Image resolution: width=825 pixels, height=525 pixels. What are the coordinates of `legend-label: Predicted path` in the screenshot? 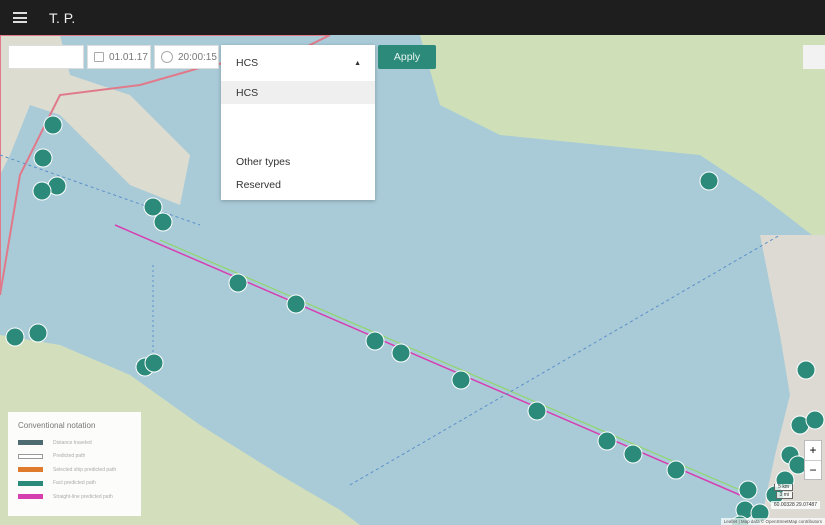 It's located at (69, 456).